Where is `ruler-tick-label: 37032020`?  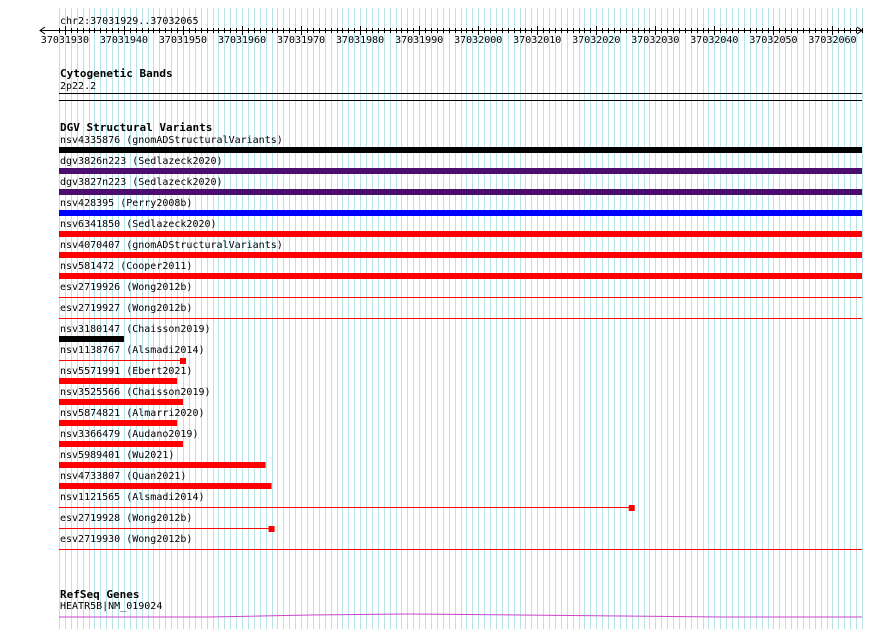
ruler-tick-label: 37032020 is located at coordinates (596, 40).